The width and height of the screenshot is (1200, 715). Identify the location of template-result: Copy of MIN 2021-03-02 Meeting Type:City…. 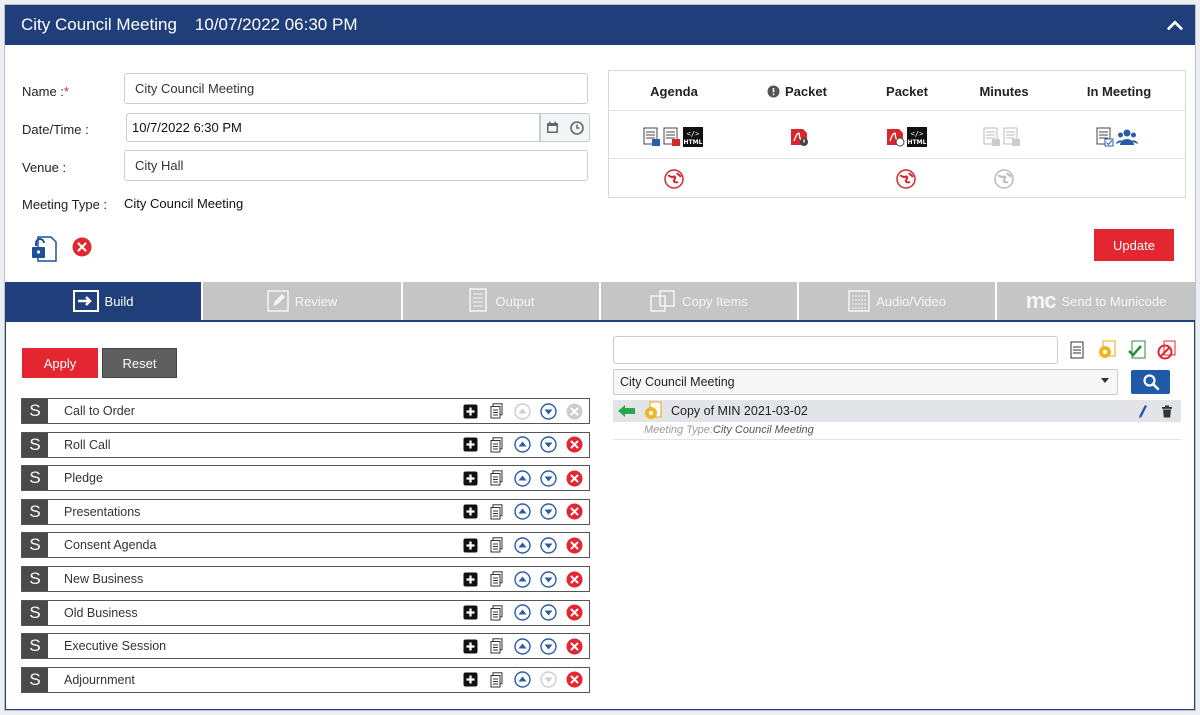
(897, 420).